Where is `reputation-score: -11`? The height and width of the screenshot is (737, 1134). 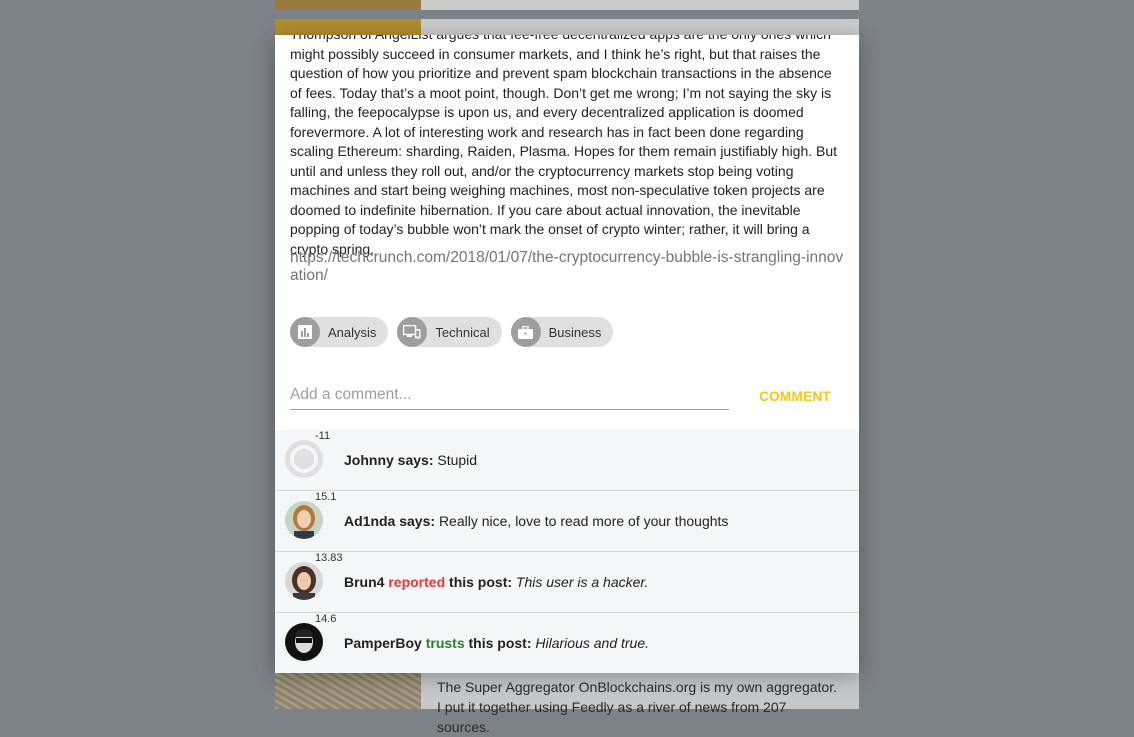
reputation-score: -11 is located at coordinates (323, 436).